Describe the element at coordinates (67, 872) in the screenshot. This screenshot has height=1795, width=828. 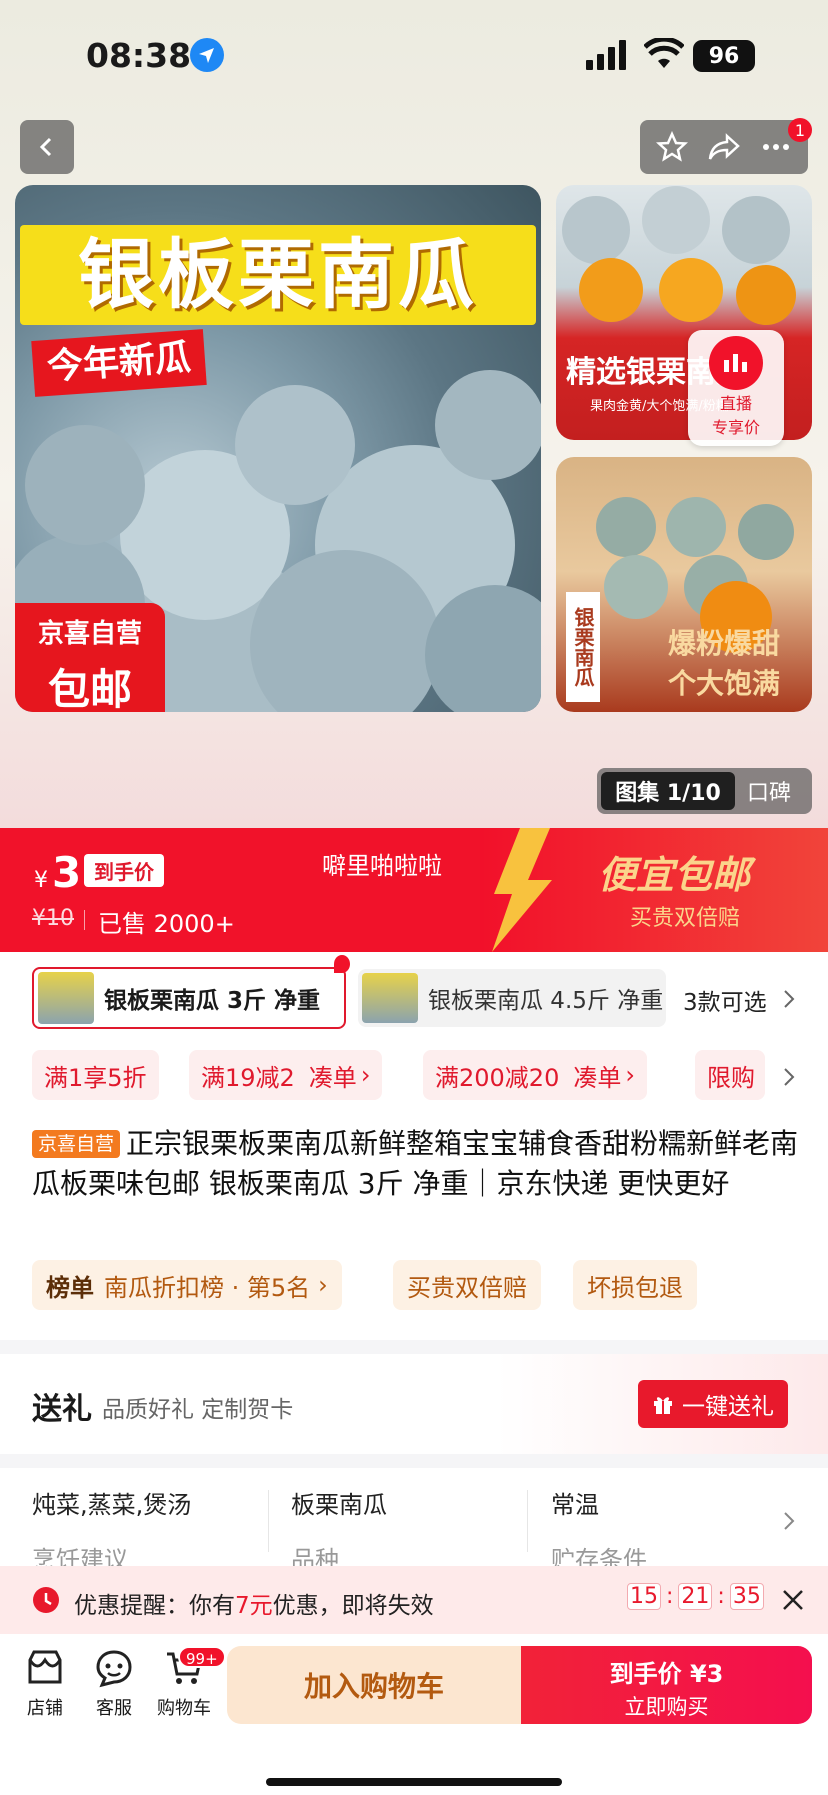
I see `price-value: 3` at that location.